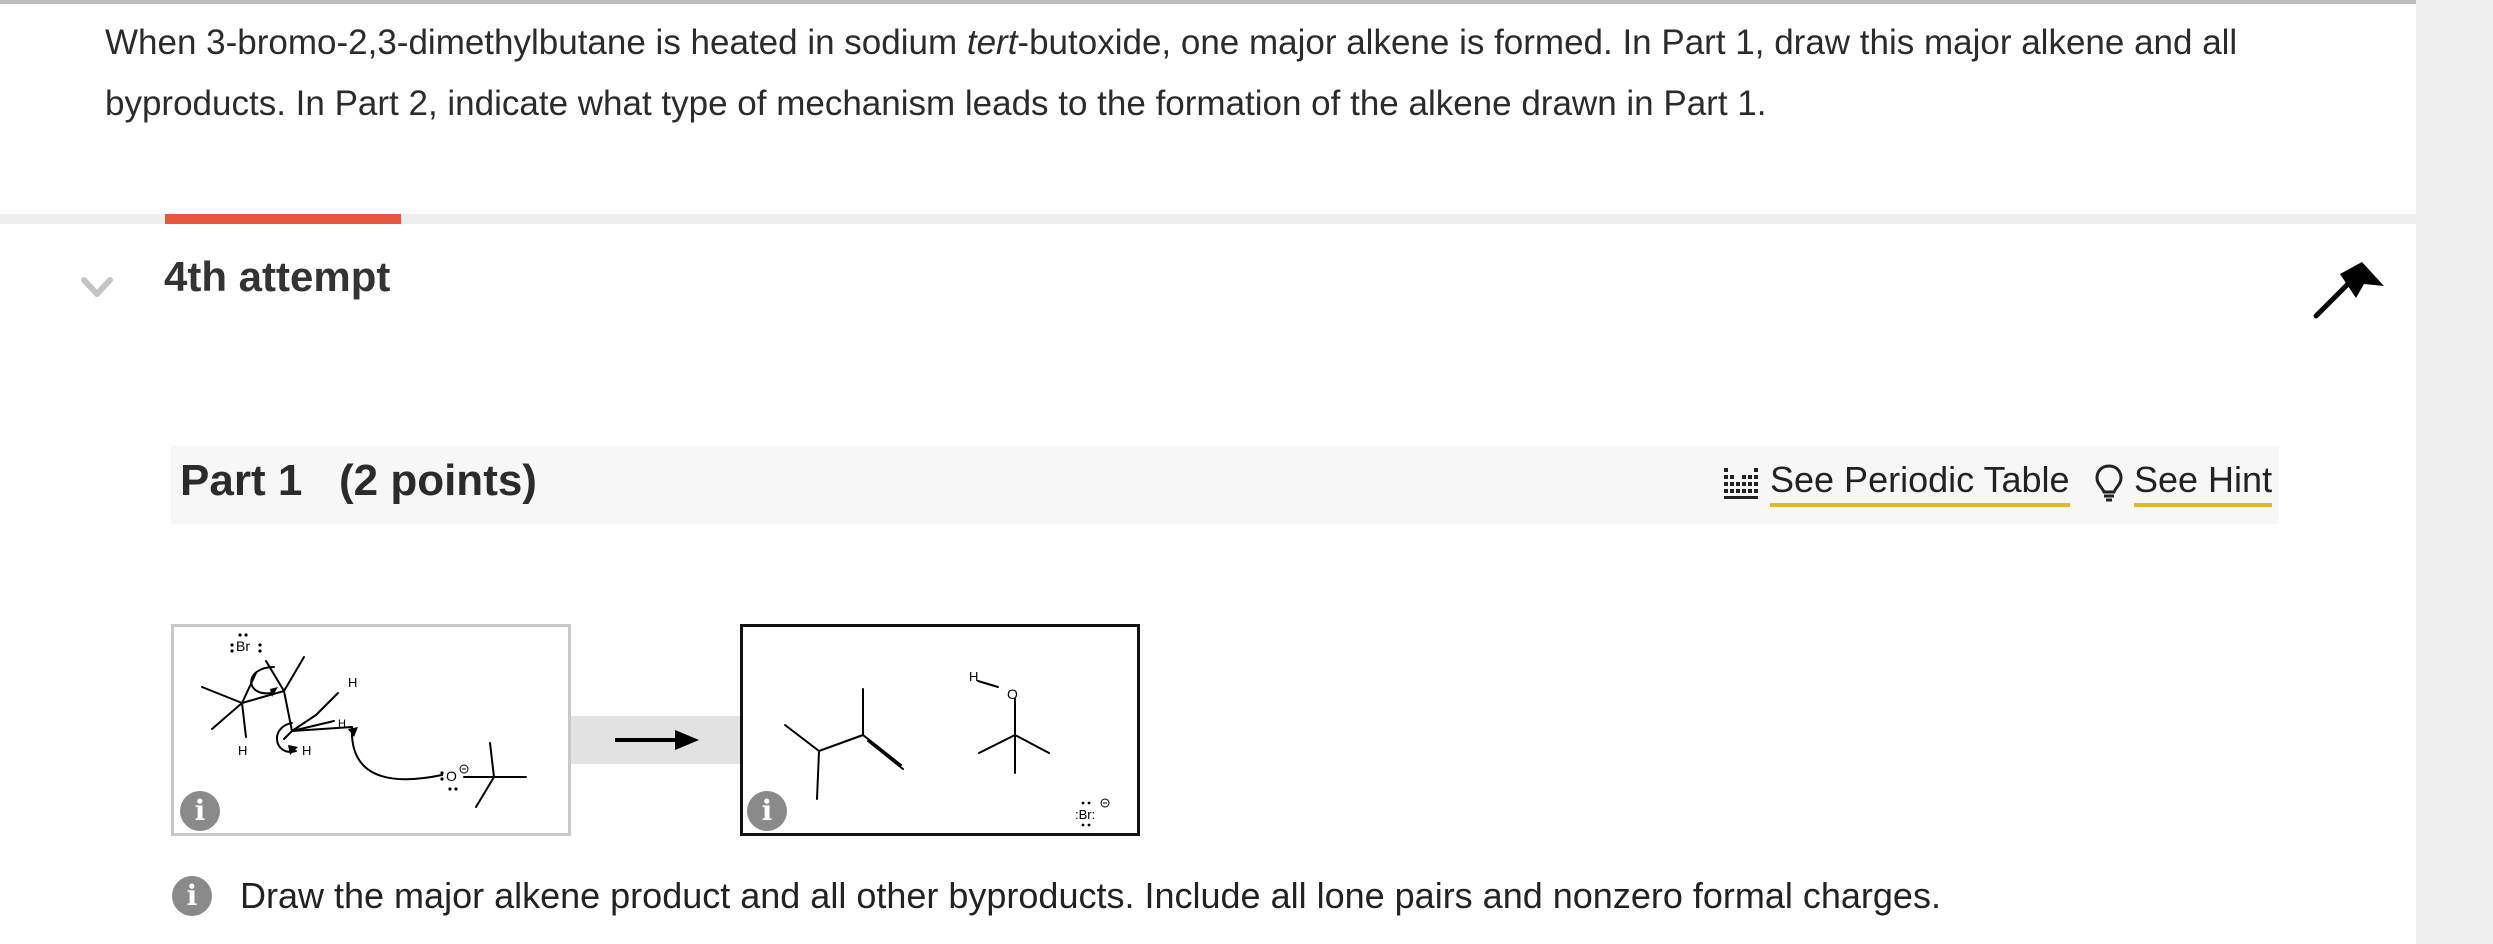  I want to click on see-hint-link: See Hint, so click(2183, 483).